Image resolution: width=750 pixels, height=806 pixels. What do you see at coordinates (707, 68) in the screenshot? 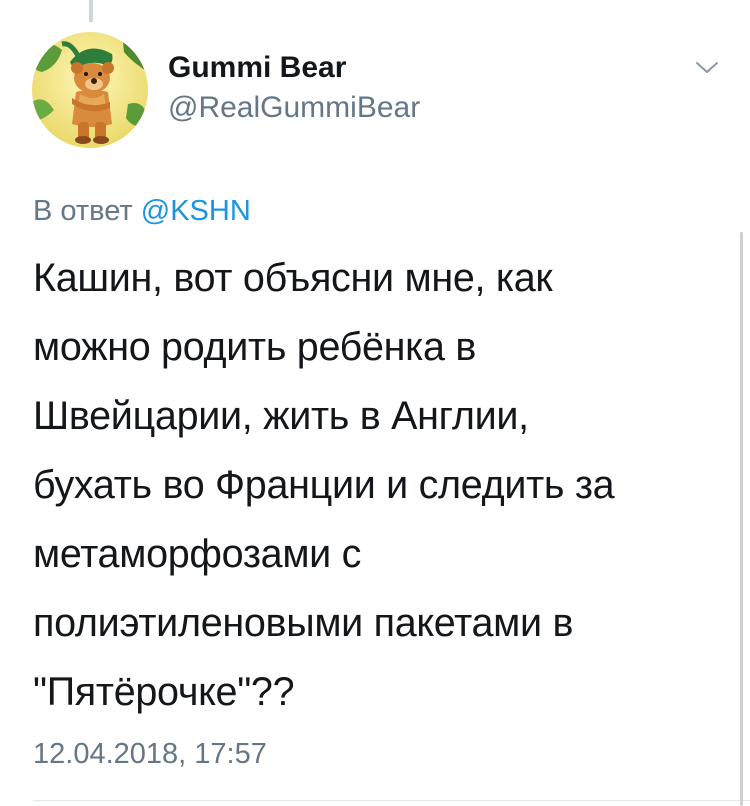
I see `chevron-down-icon` at bounding box center [707, 68].